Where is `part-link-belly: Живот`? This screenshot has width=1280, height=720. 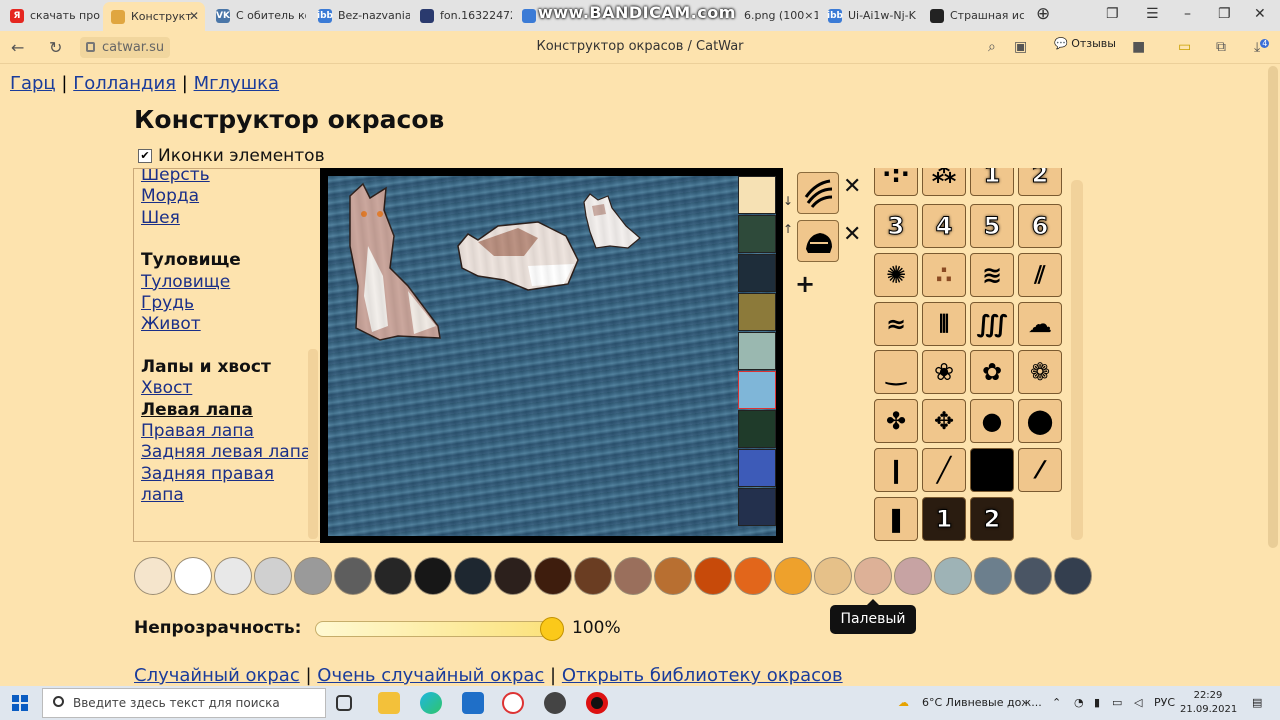
part-link-belly: Живот is located at coordinates (230, 324).